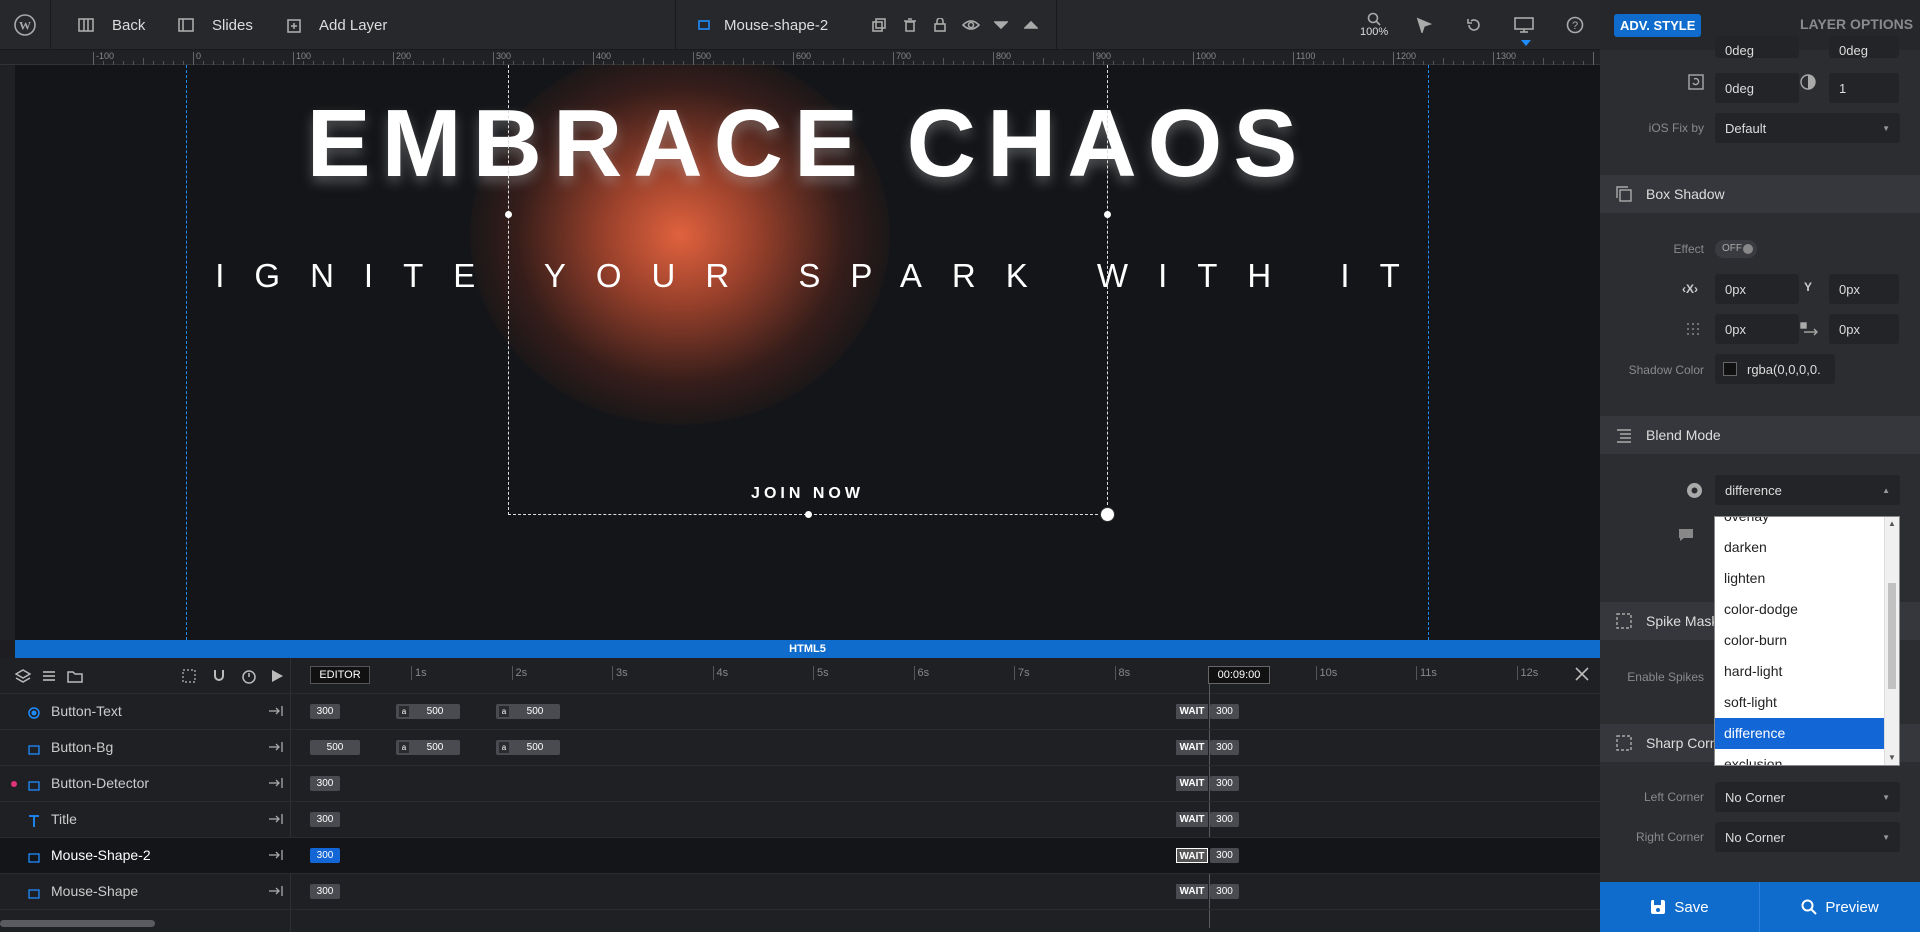 The image size is (1920, 932). I want to click on scroll-down-icon: ▼, so click(1892, 758).